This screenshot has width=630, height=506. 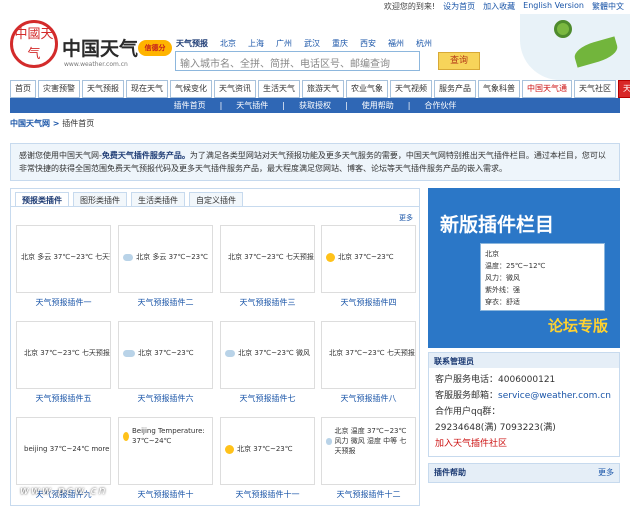 What do you see at coordinates (315, 105) in the screenshot?
I see `subnav-license: 获取授权` at bounding box center [315, 105].